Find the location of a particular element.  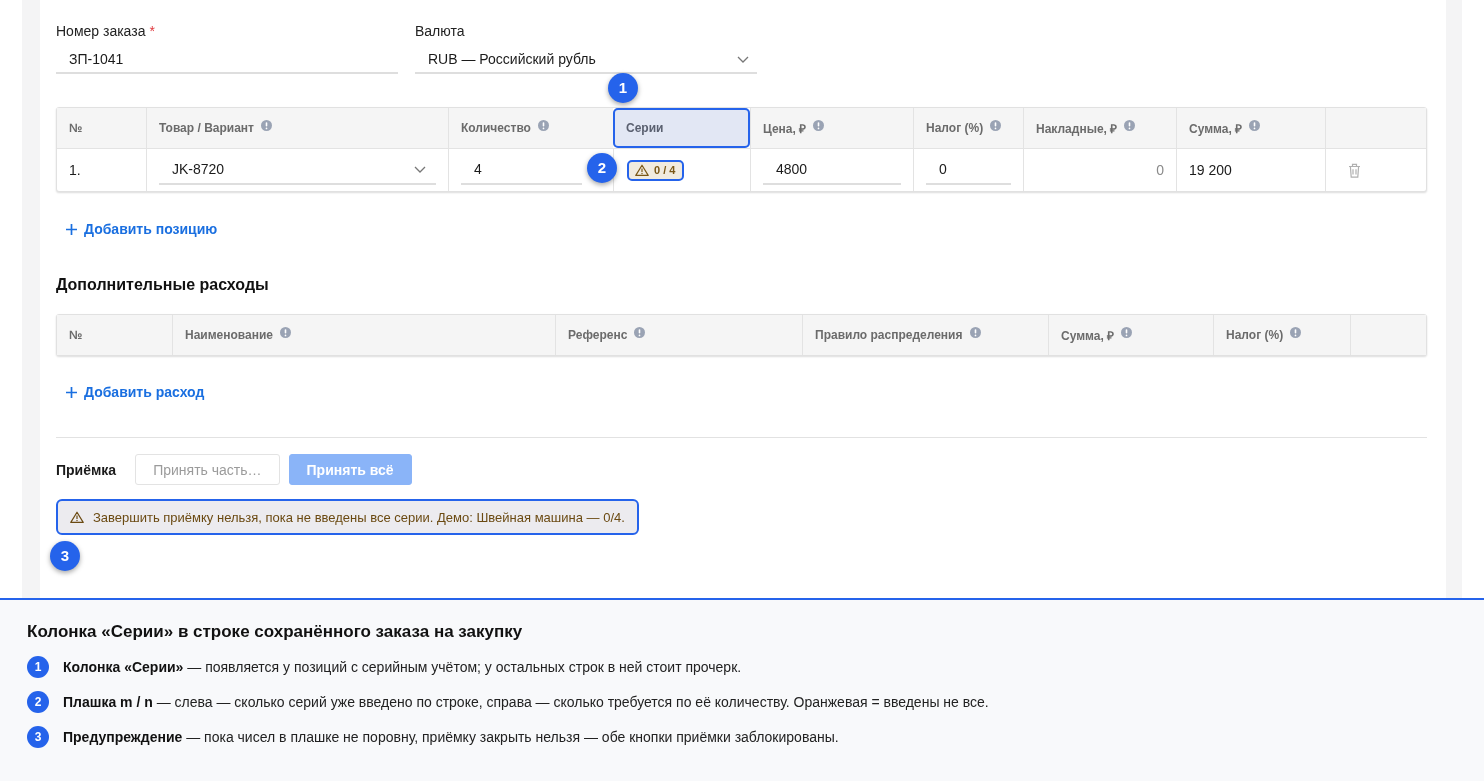

required-mark: * is located at coordinates (152, 31).